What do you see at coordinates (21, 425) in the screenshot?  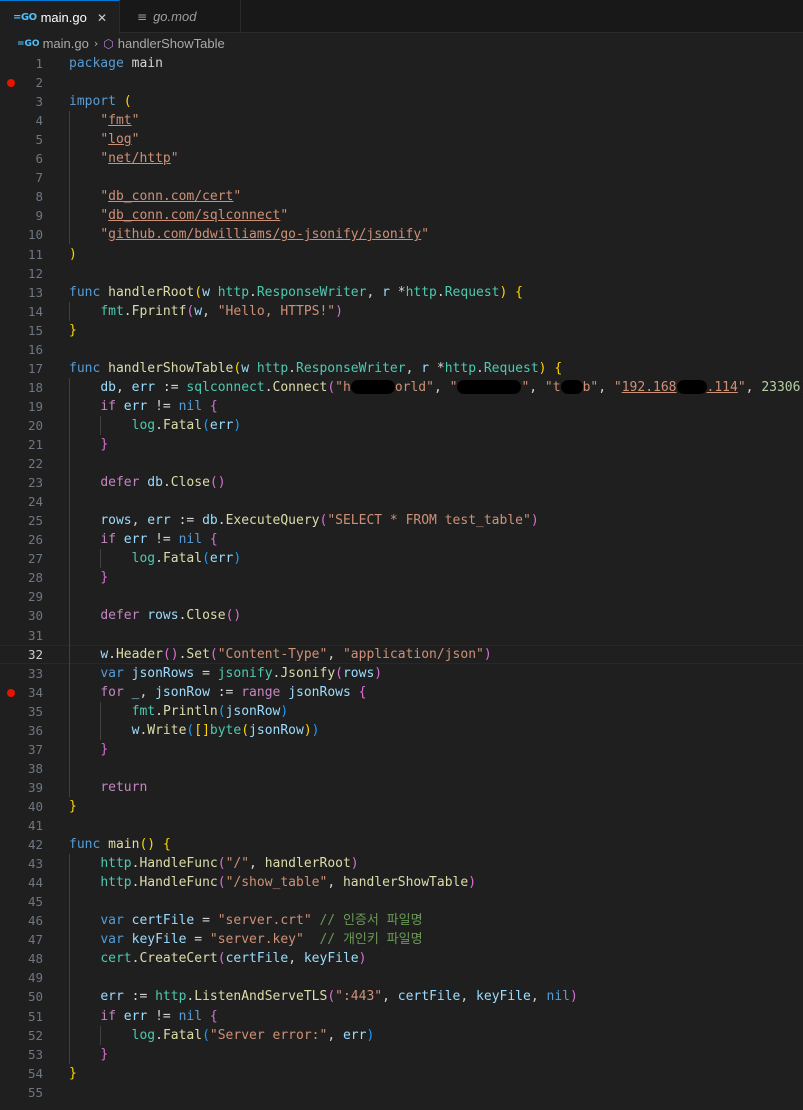 I see `line-number: 20` at bounding box center [21, 425].